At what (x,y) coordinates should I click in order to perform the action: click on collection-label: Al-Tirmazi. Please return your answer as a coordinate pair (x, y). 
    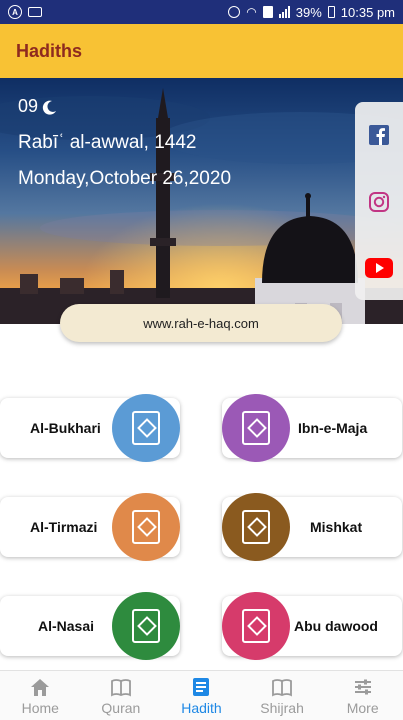
    Looking at the image, I should click on (64, 527).